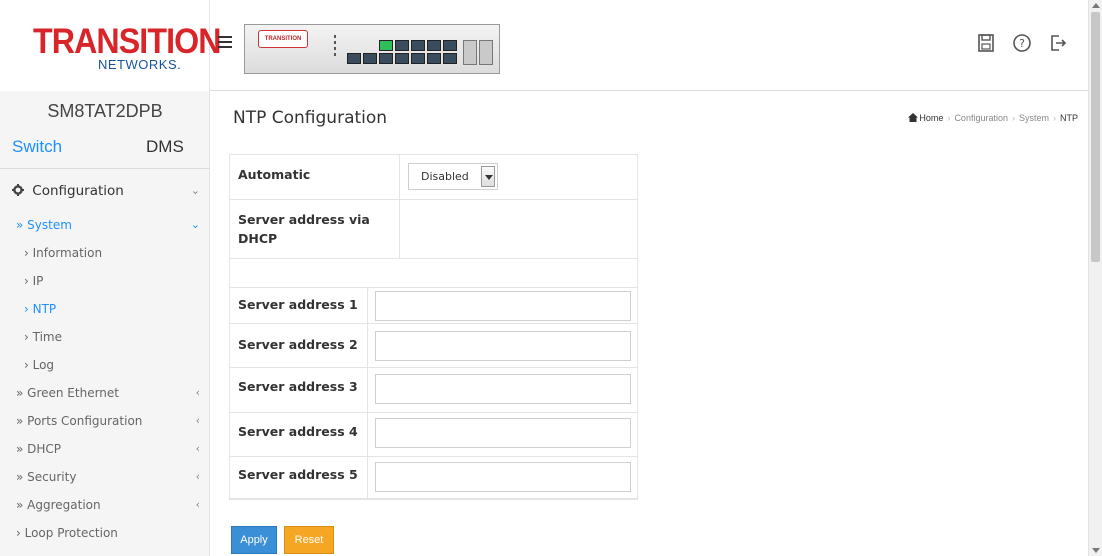 Image resolution: width=1102 pixels, height=556 pixels. What do you see at coordinates (298, 431) in the screenshot?
I see `server-address-label: Server address 4` at bounding box center [298, 431].